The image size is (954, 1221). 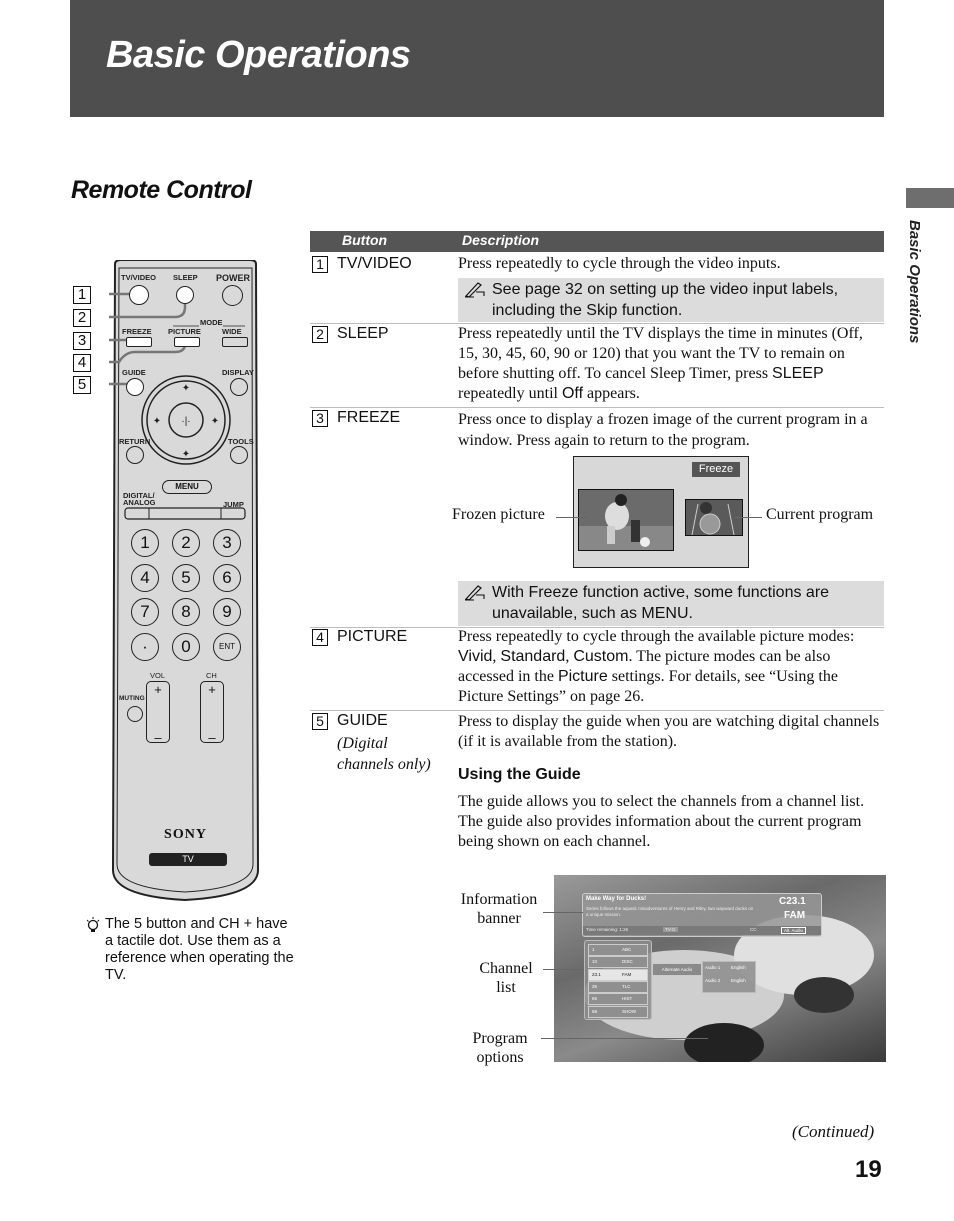 I want to click on audio-option-label: Audio 2, so click(x=712, y=980).